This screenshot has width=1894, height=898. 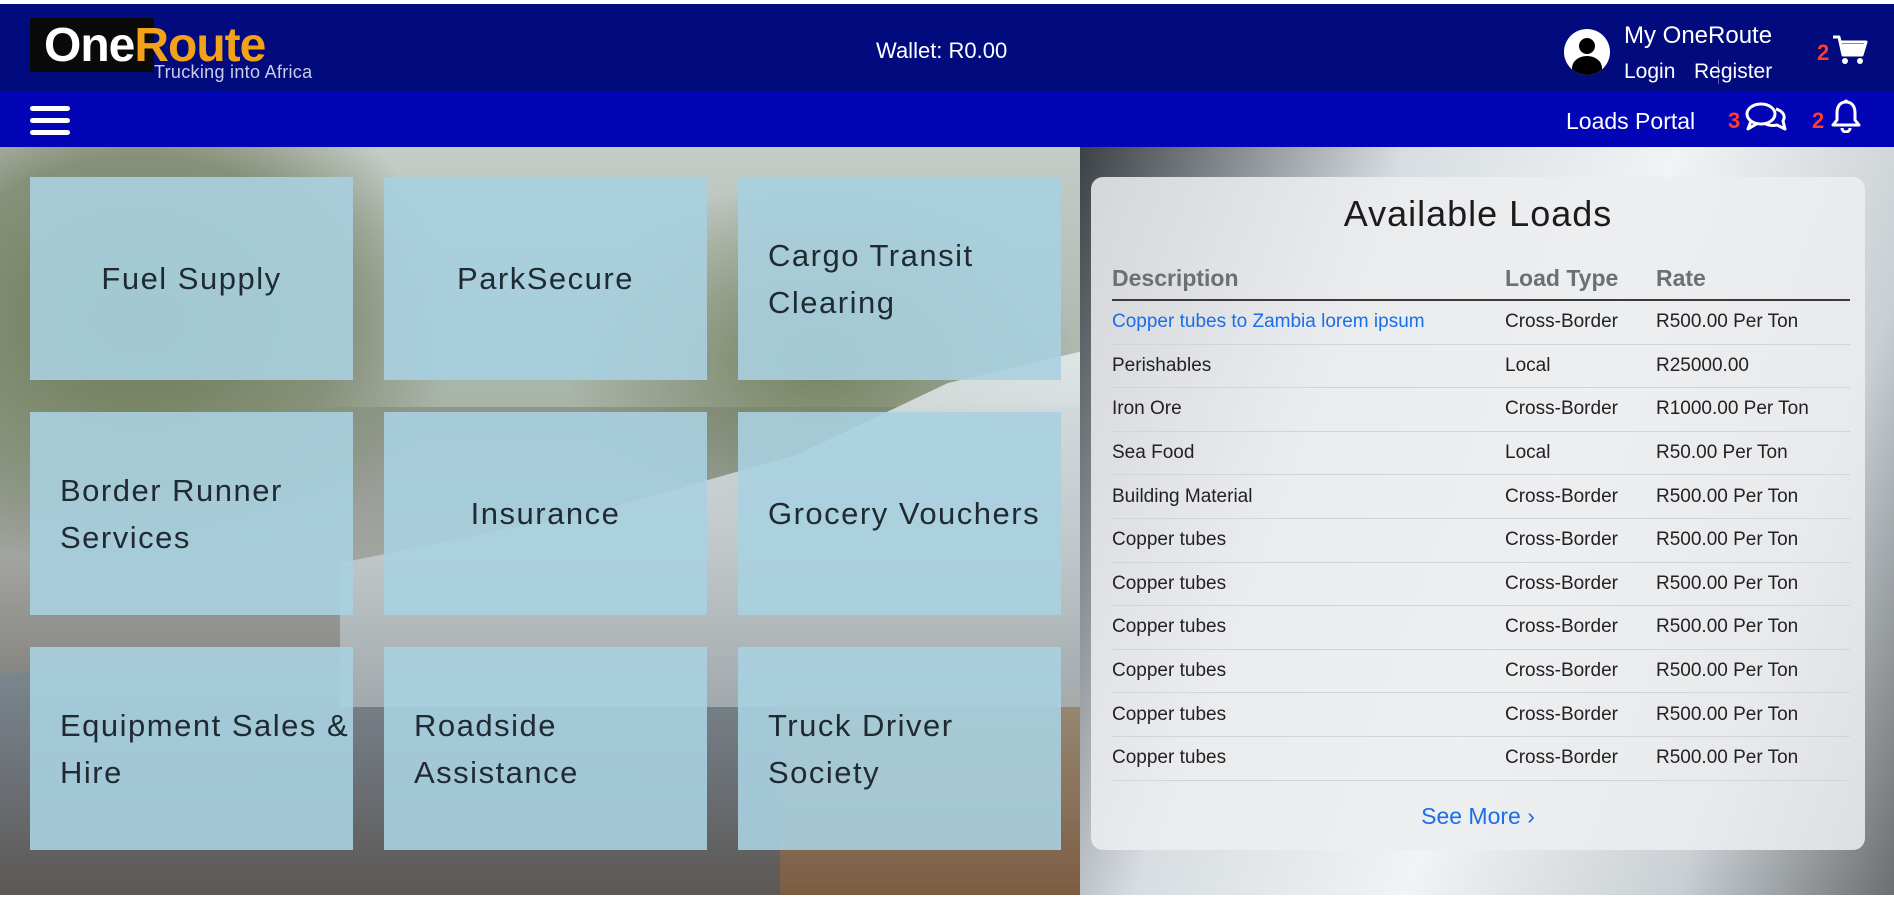 What do you see at coordinates (947, 119) in the screenshot?
I see `nav-bar: Loads Portal 3 2` at bounding box center [947, 119].